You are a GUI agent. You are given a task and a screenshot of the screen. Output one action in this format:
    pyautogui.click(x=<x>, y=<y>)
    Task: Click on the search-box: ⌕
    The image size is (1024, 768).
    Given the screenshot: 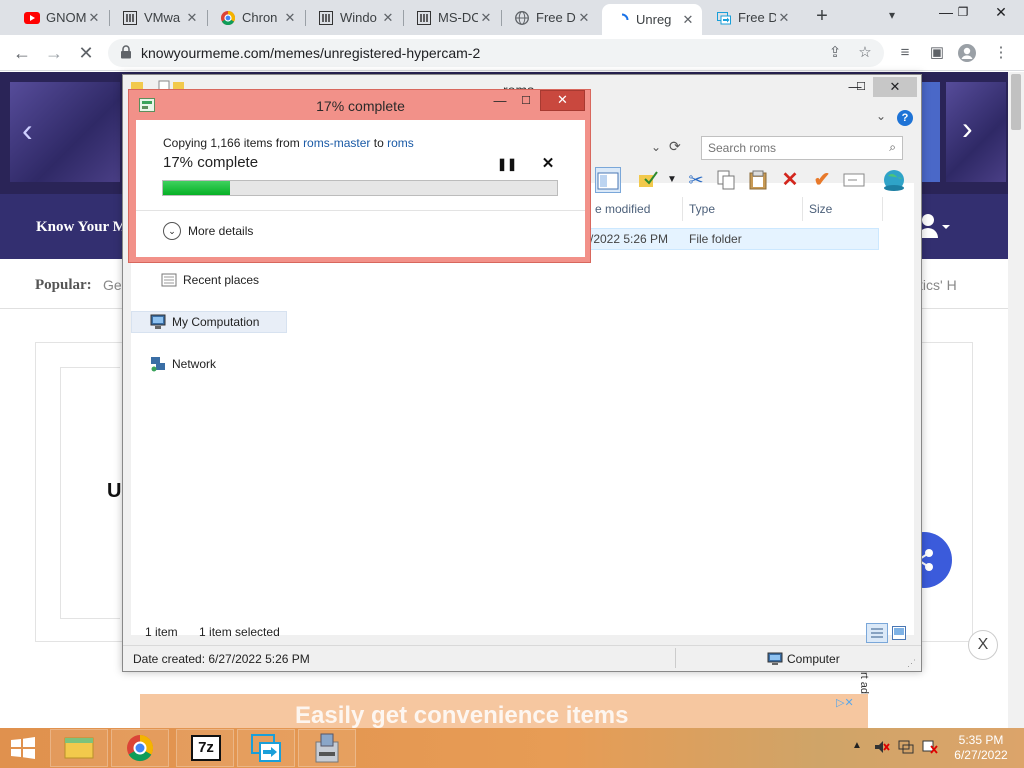 What is the action you would take?
    pyautogui.click(x=802, y=148)
    